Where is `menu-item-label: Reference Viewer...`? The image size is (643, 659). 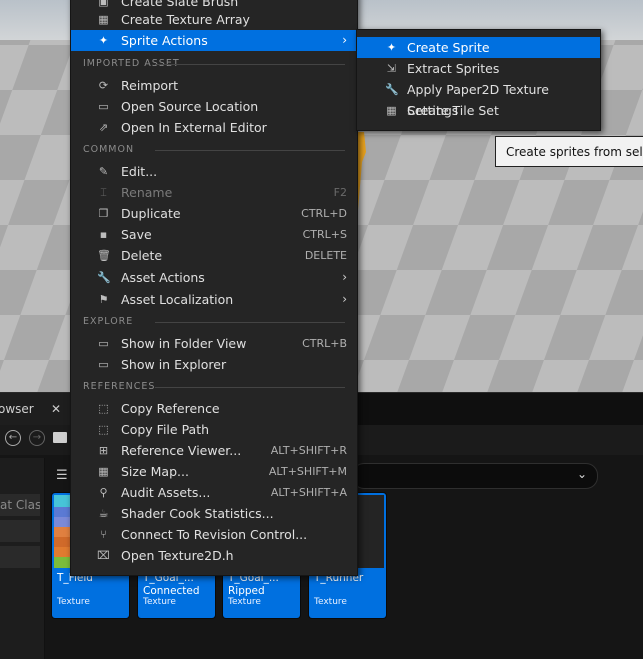 menu-item-label: Reference Viewer... is located at coordinates (181, 450).